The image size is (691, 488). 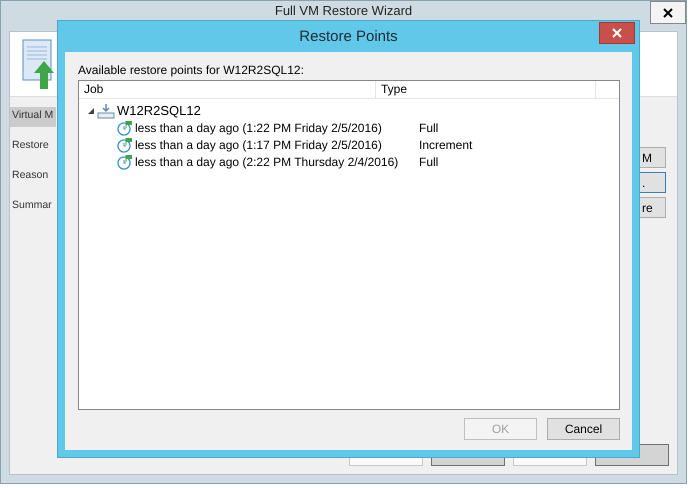 I want to click on column-header: Job, so click(x=227, y=89).